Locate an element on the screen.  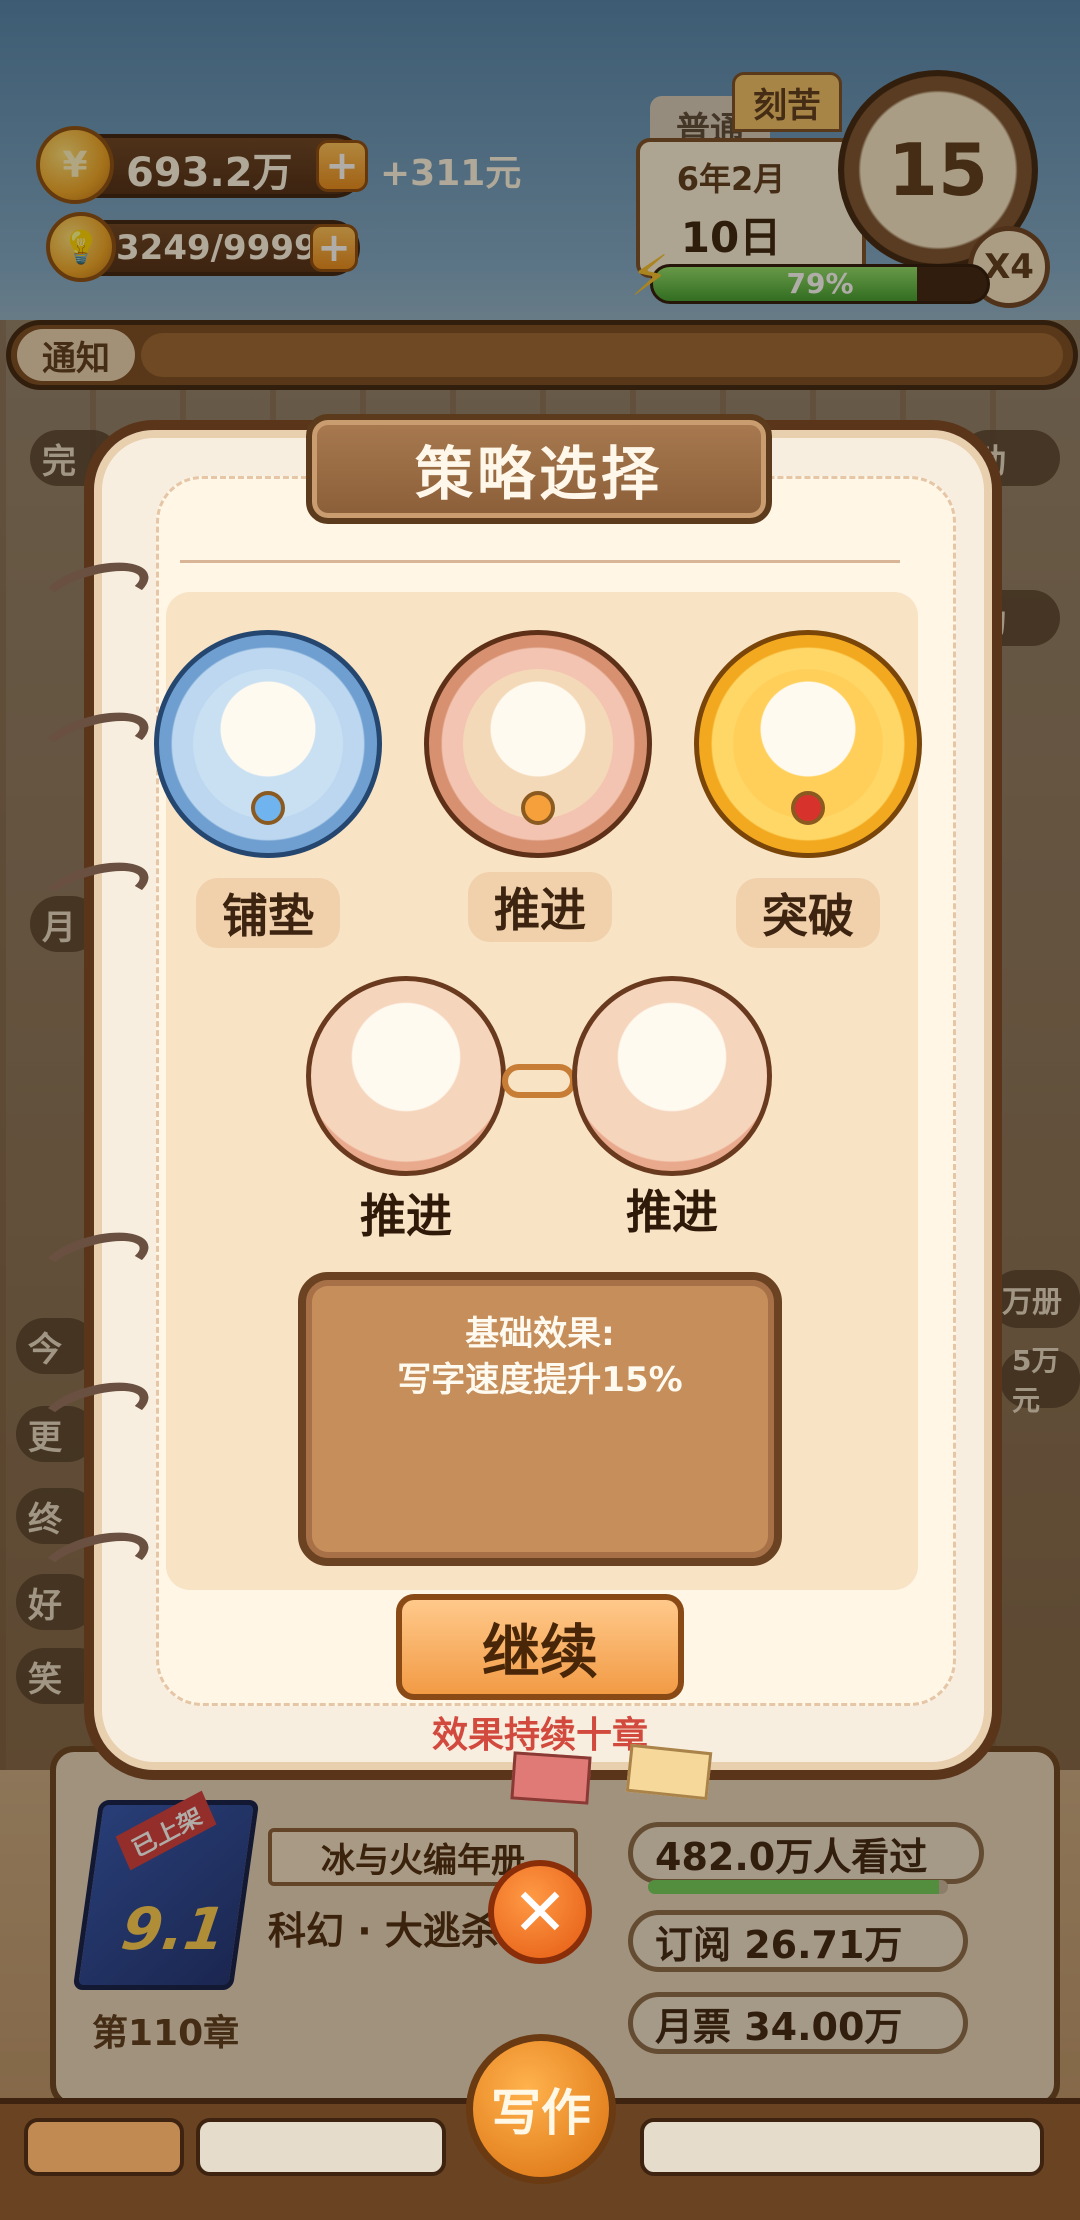
red-gem-icon is located at coordinates (808, 808).